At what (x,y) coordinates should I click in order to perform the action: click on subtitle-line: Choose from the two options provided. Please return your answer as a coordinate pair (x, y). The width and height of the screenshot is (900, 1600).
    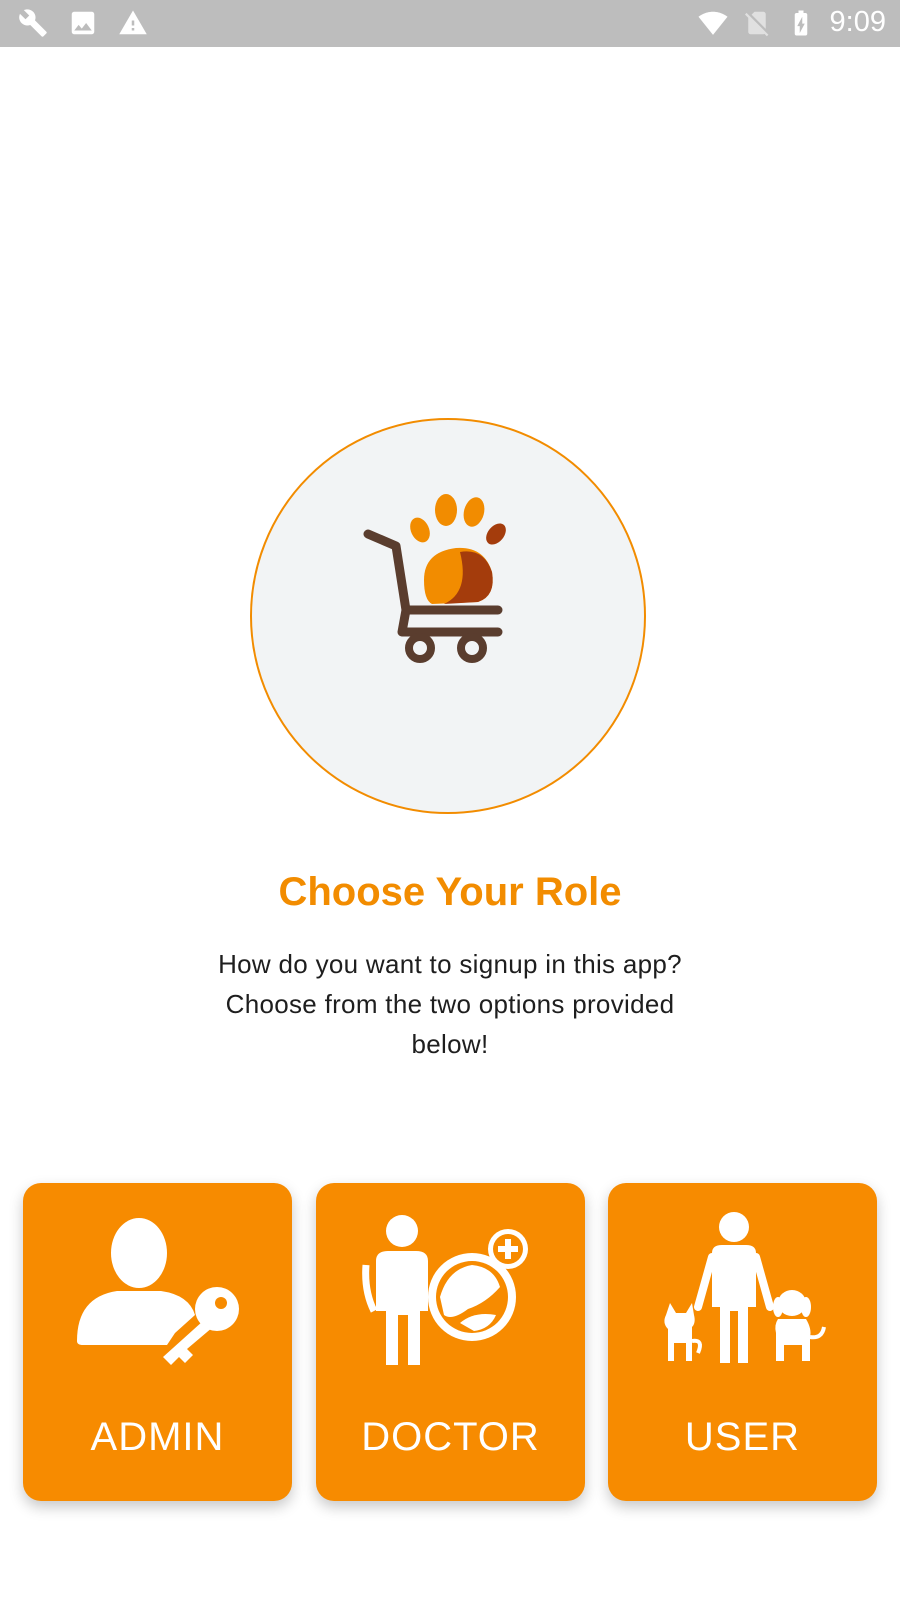
    Looking at the image, I should click on (450, 1004).